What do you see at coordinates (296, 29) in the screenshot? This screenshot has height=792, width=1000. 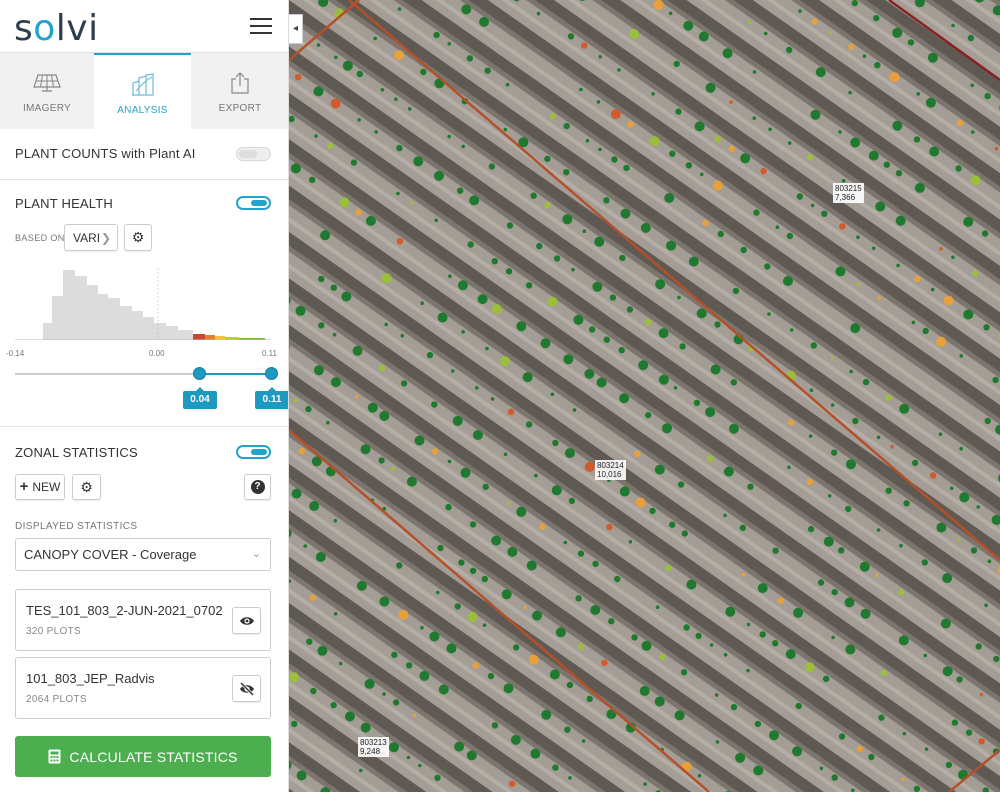 I see `collapse-sidebar-button: ◂` at bounding box center [296, 29].